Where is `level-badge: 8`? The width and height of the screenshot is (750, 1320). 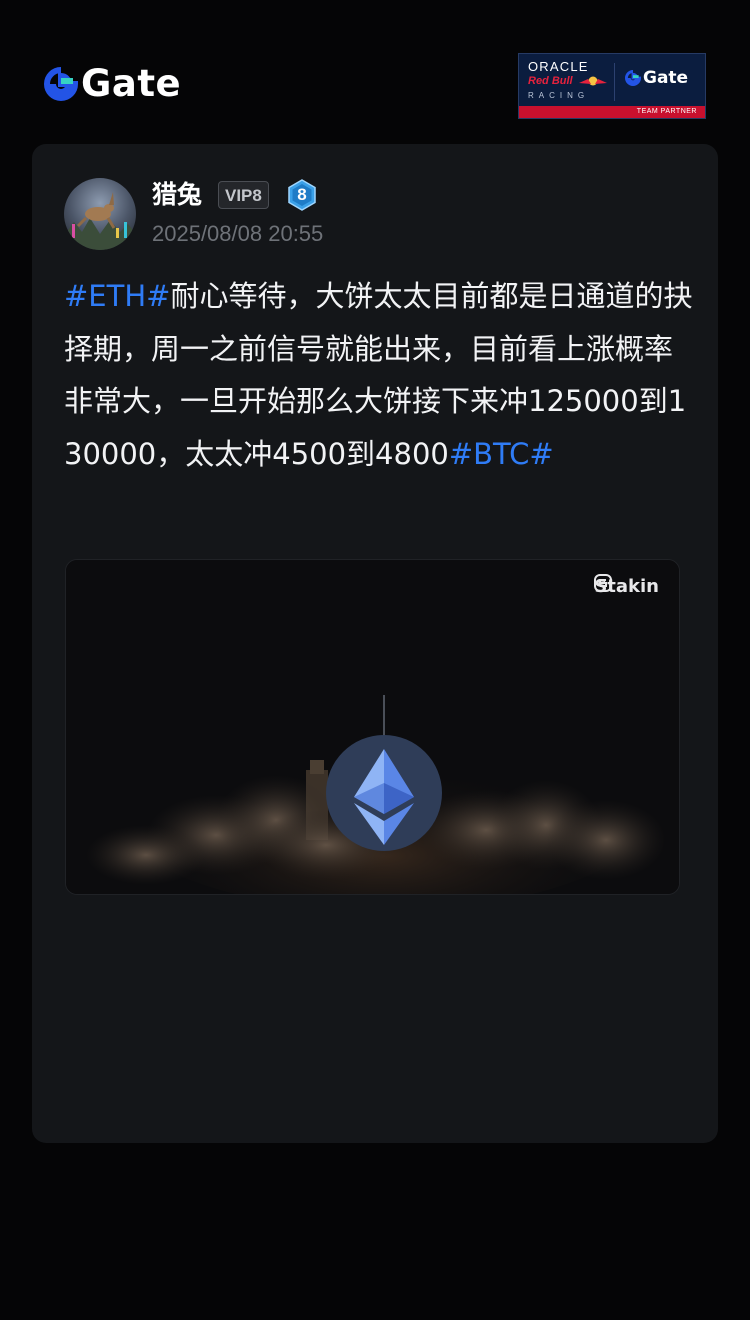
level-badge: 8 is located at coordinates (302, 195).